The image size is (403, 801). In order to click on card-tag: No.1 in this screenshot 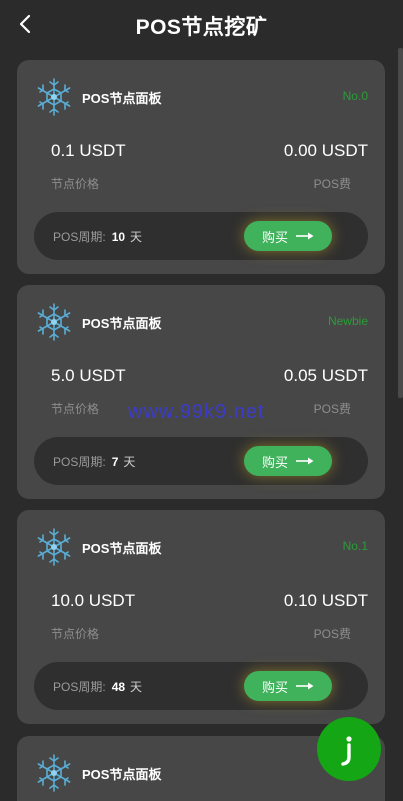, I will do `click(355, 546)`.